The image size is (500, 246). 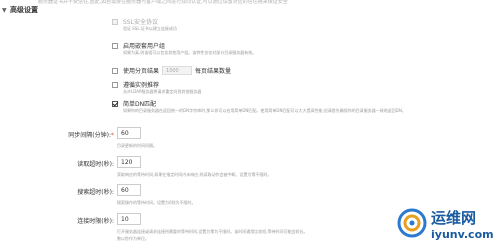 I want to click on read-timeout-help: 获取响应的等待时间,如果在指定时间内未响应,则读取动作会被中断。设置为零不限时。, so click(x=194, y=174).